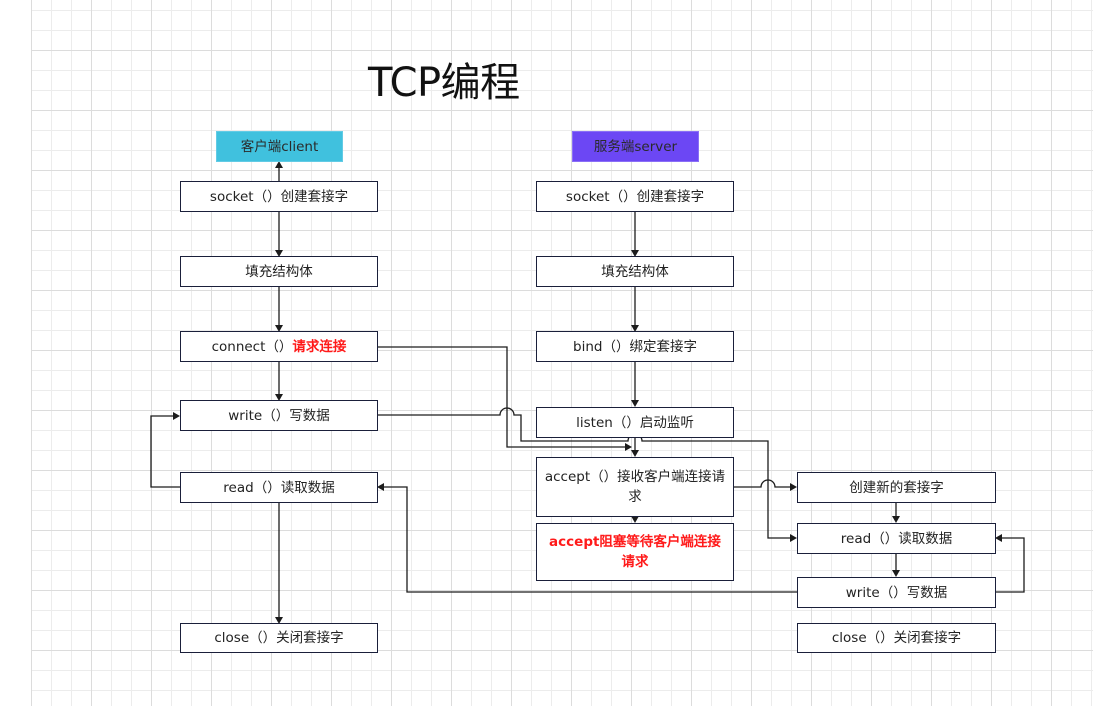  What do you see at coordinates (601, 346) in the screenshot?
I see `node-call: bind（）` at bounding box center [601, 346].